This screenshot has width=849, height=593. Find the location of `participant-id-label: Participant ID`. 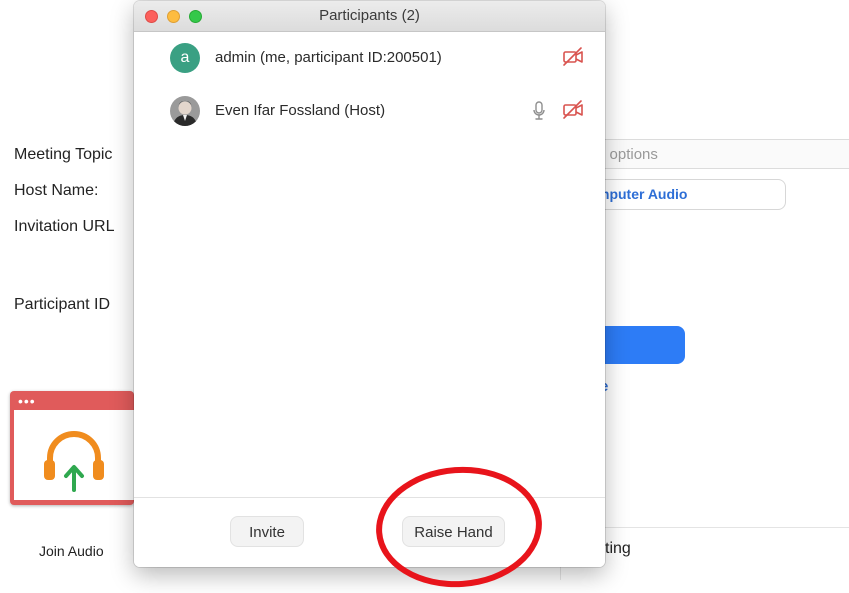

participant-id-label: Participant ID is located at coordinates (62, 304).